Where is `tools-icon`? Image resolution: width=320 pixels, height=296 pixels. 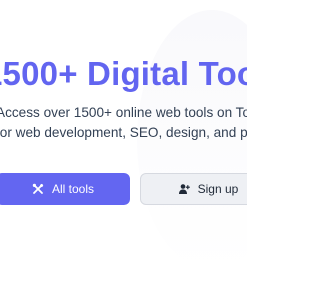
tools-icon is located at coordinates (38, 189).